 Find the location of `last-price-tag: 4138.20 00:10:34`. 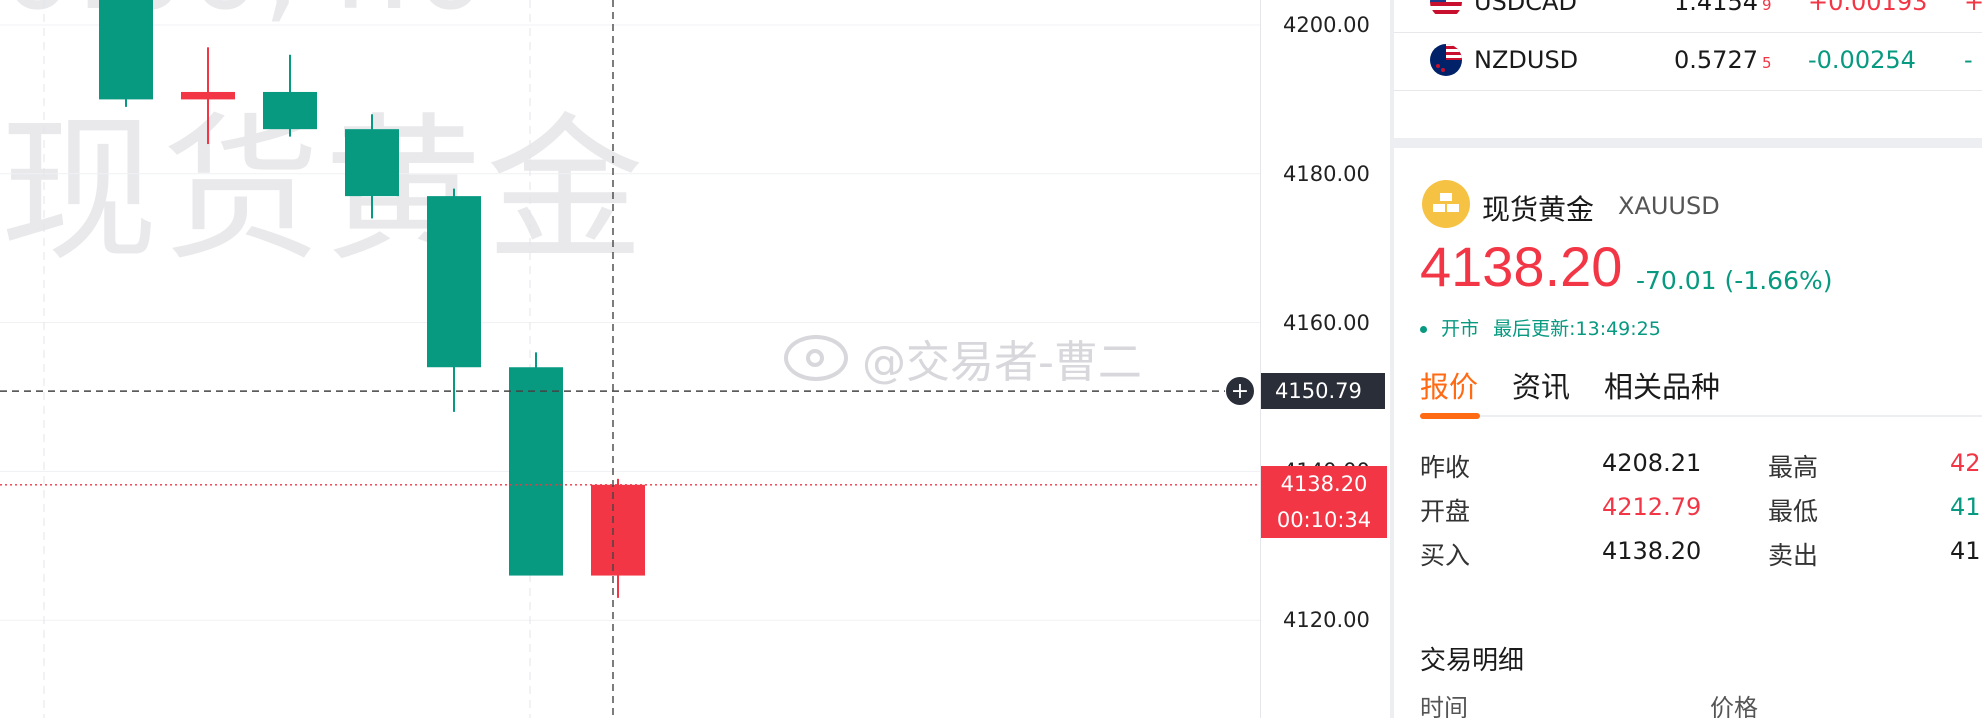

last-price-tag: 4138.20 00:10:34 is located at coordinates (1324, 502).